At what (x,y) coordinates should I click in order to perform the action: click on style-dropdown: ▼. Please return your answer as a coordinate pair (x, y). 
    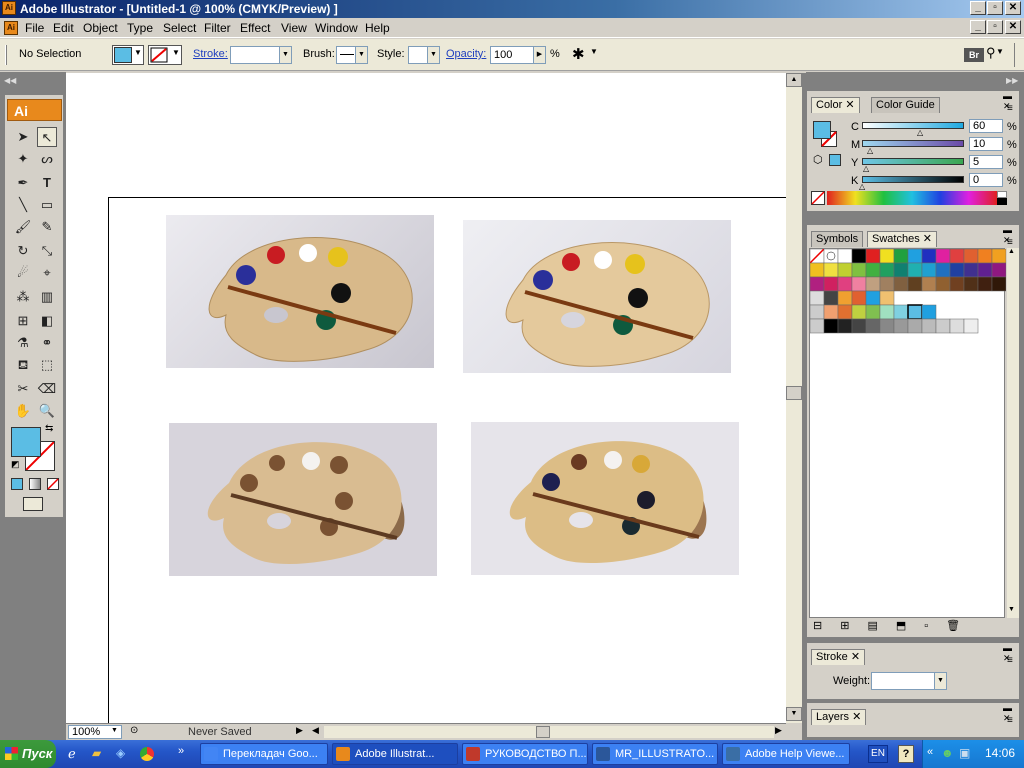
    Looking at the image, I should click on (424, 55).